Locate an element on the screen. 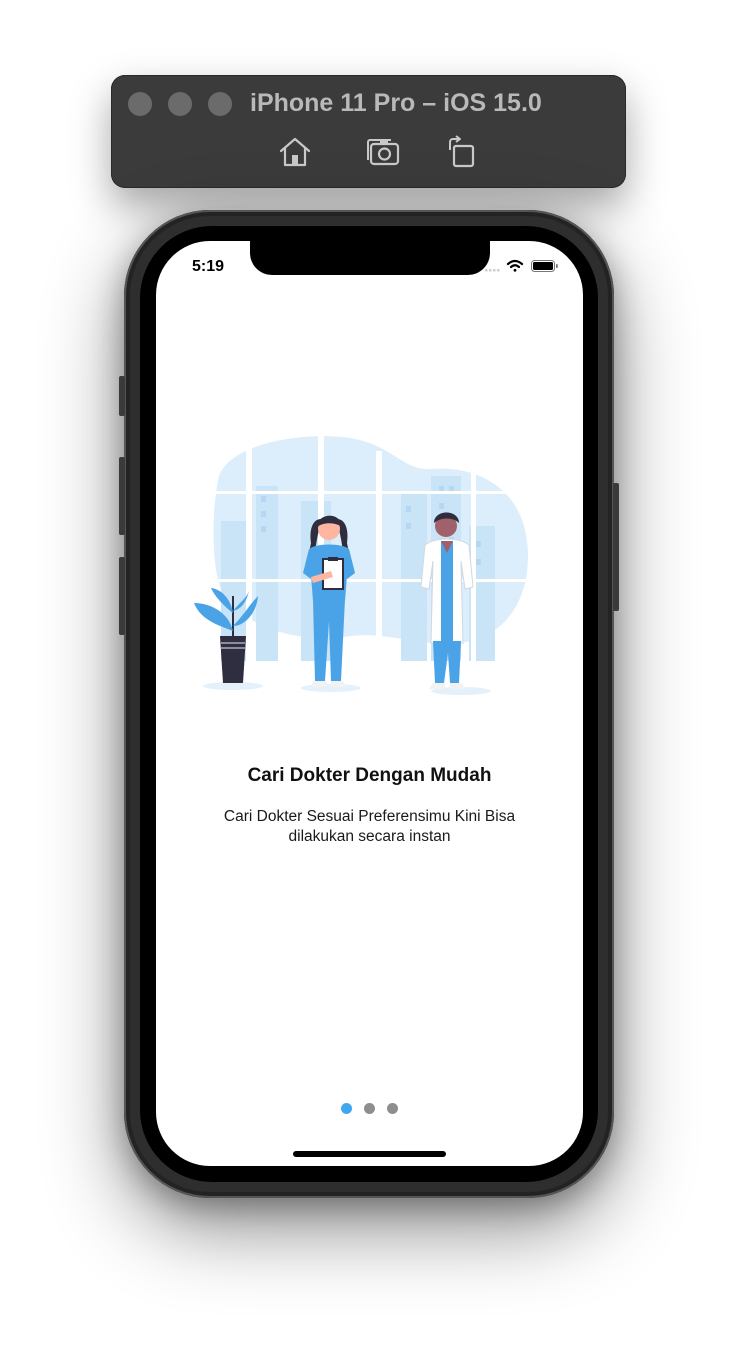 The width and height of the screenshot is (738, 1348). close-window-button is located at coordinates (140, 104).